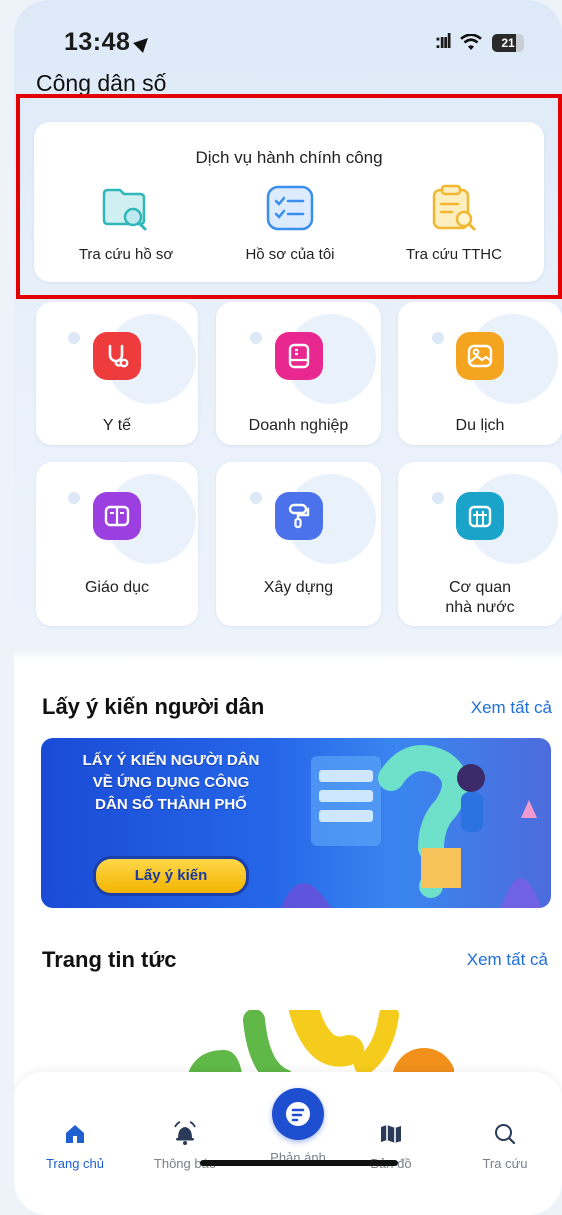 This screenshot has height=1215, width=562. What do you see at coordinates (117, 544) in the screenshot?
I see `tile-giao-duc: Giáo dục` at bounding box center [117, 544].